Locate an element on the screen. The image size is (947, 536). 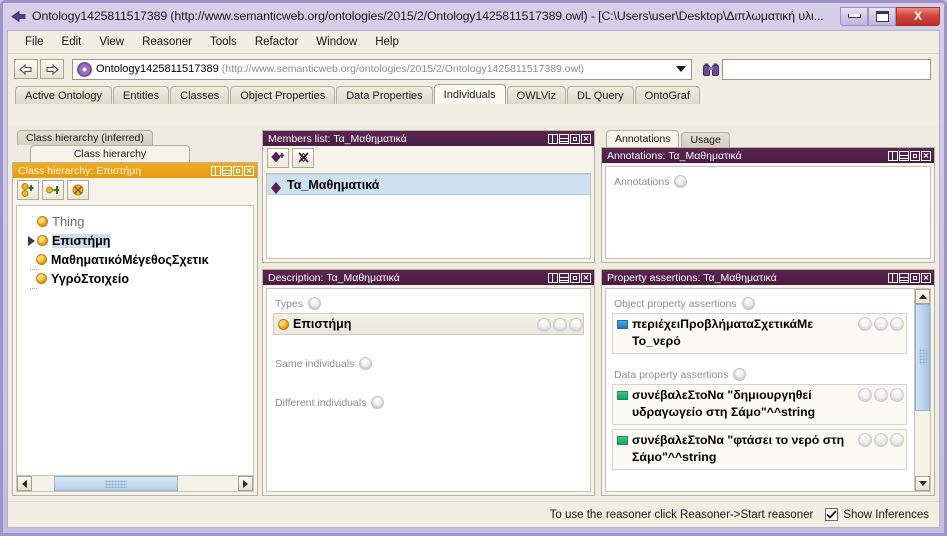
menu-view: View is located at coordinates (111, 42).